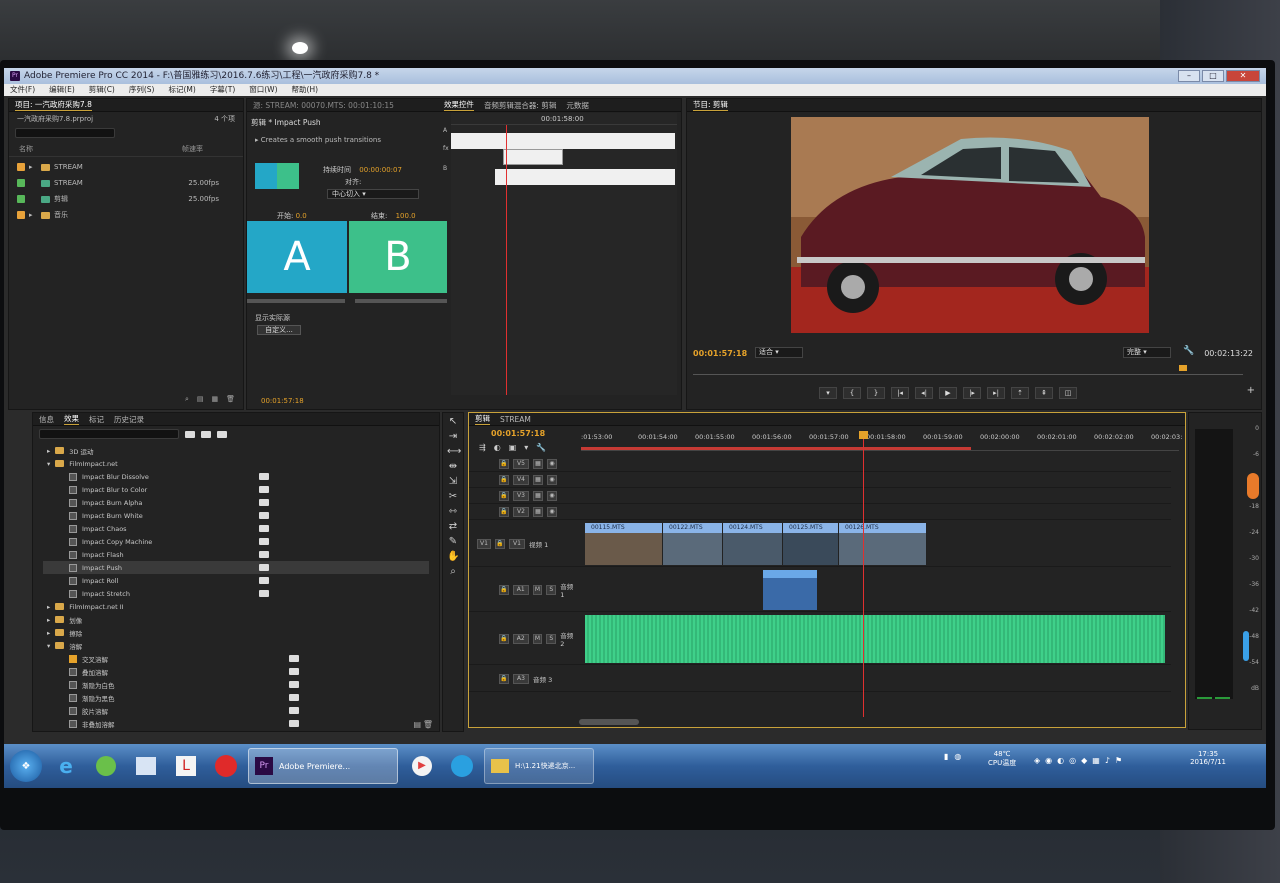  I want to click on tray-icon-3: ◉, so click(1048, 760).